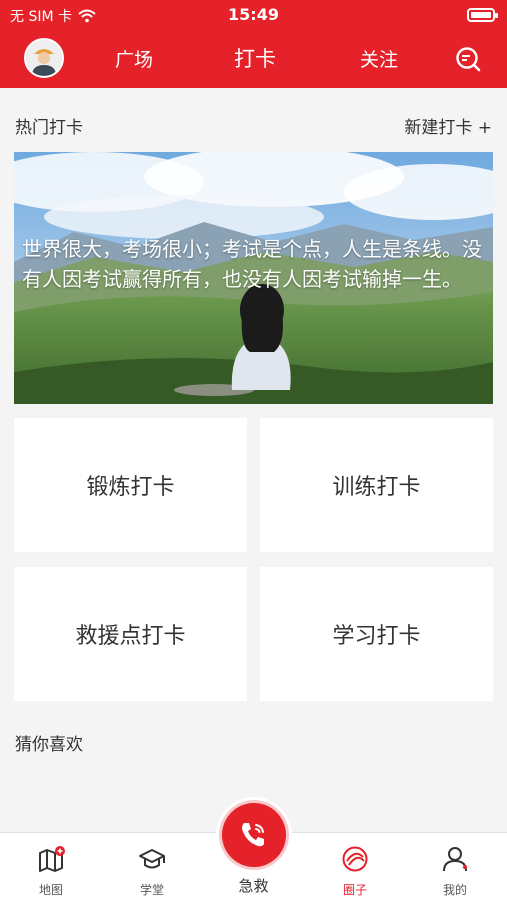  Describe the element at coordinates (379, 58) in the screenshot. I see `tab-follow: 关注` at that location.